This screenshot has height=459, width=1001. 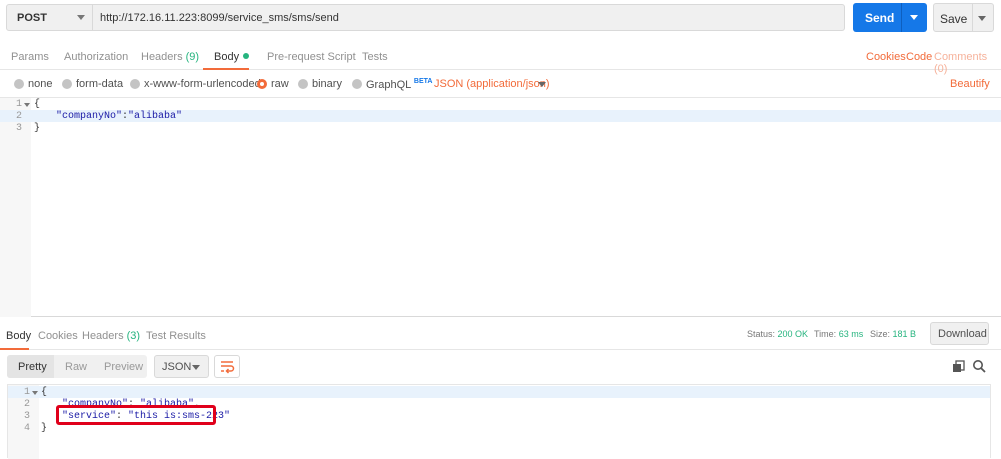 What do you see at coordinates (19, 84) in the screenshot?
I see `radio-none` at bounding box center [19, 84].